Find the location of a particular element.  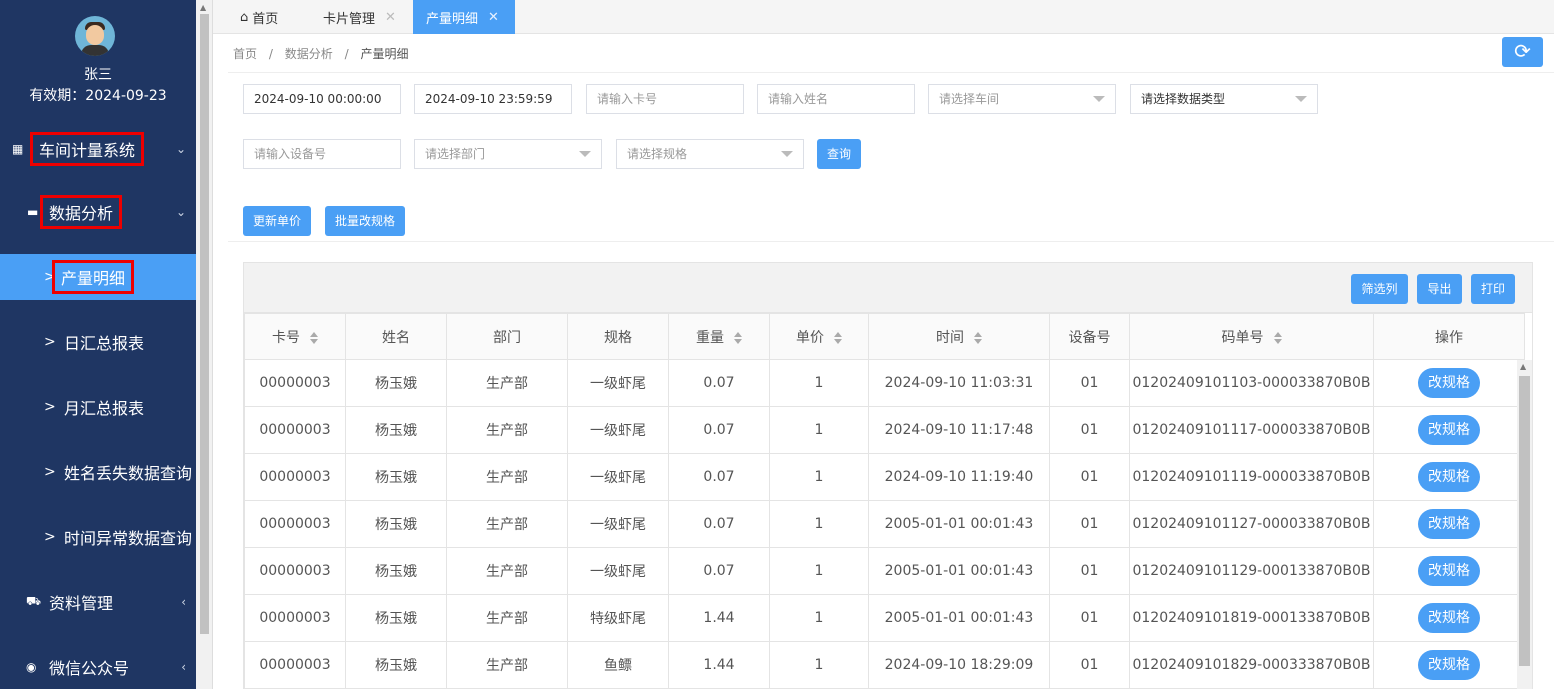

user-expiry: 有效期：2024-09-23 is located at coordinates (98, 96).